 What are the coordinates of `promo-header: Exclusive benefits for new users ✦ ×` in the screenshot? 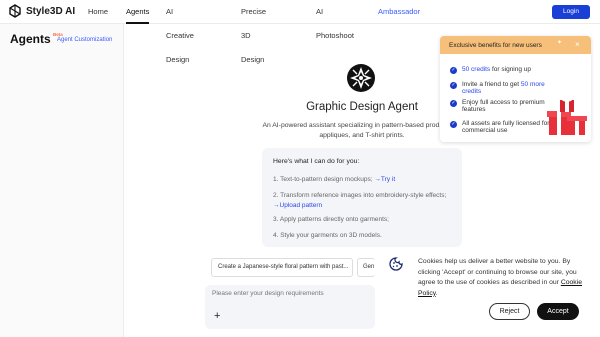 It's located at (515, 45).